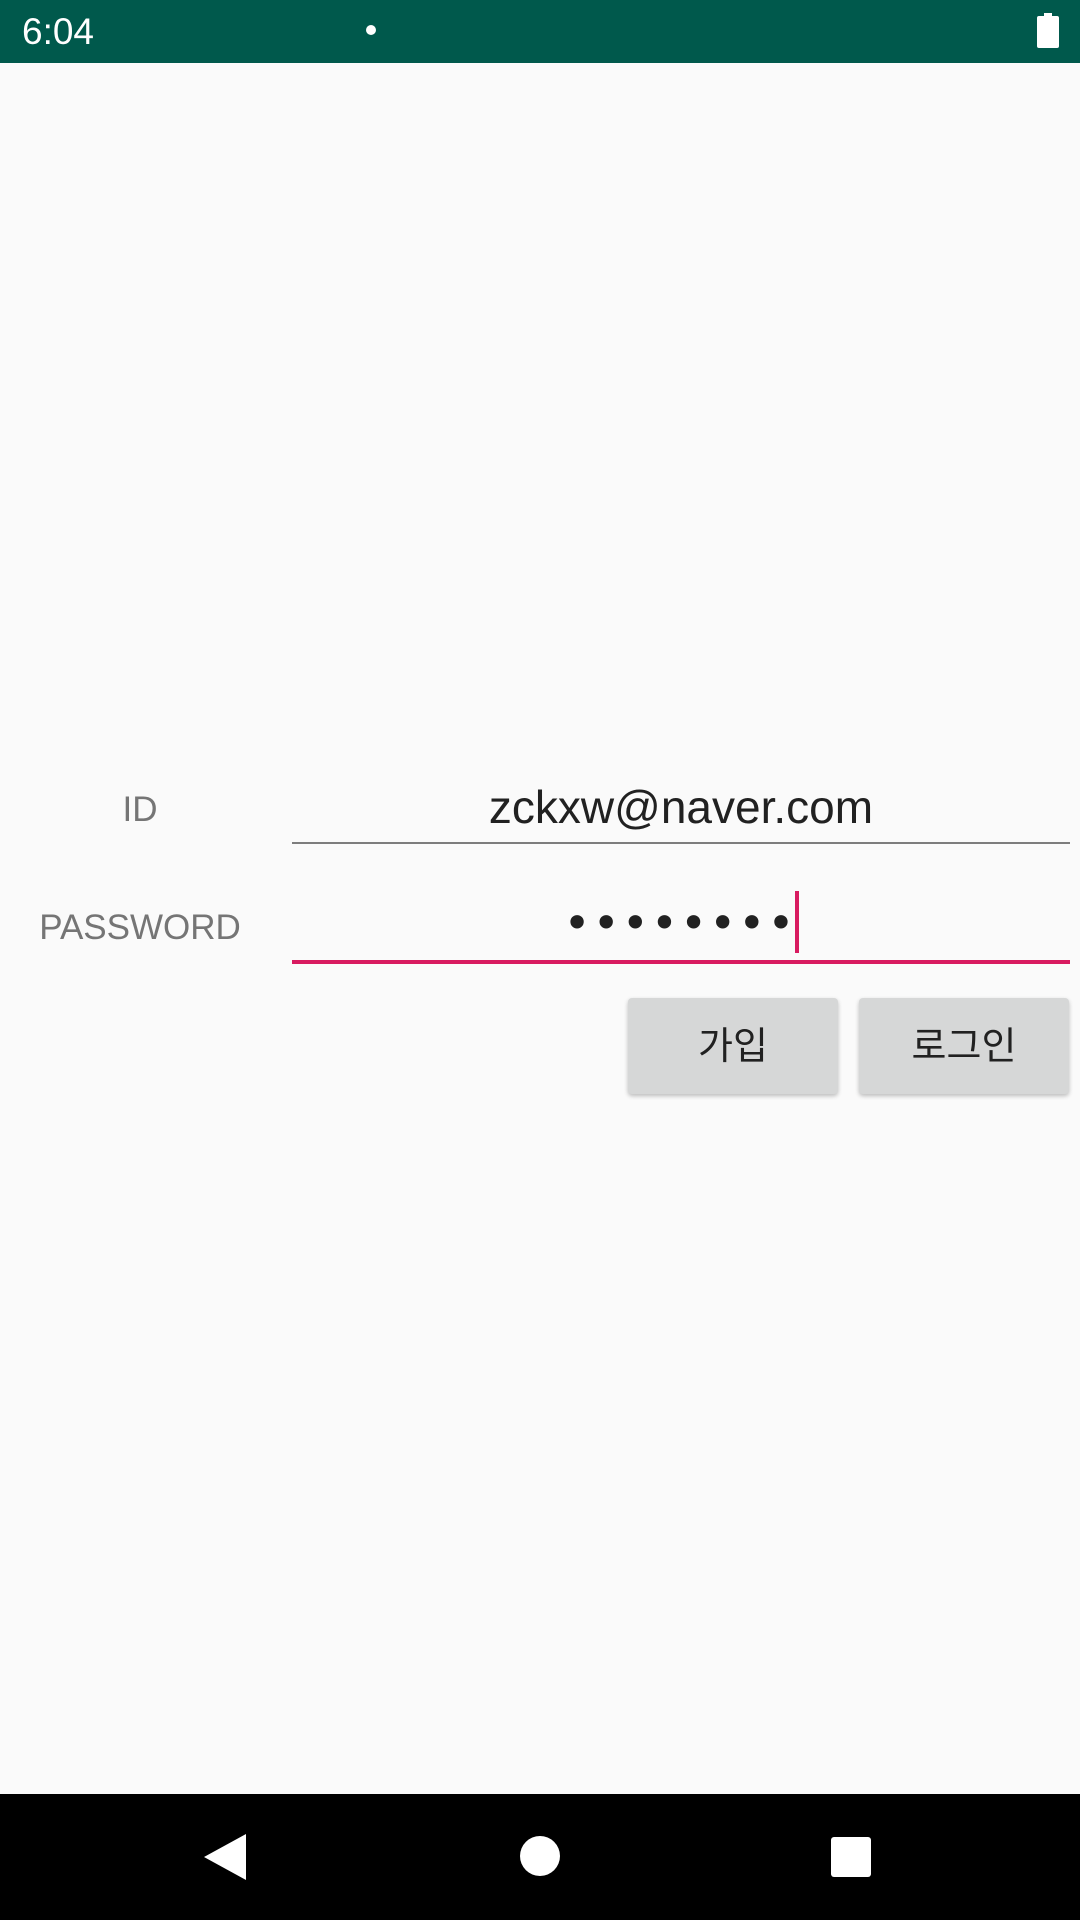 The height and width of the screenshot is (1920, 1080). What do you see at coordinates (1048, 30) in the screenshot?
I see `battery-icon` at bounding box center [1048, 30].